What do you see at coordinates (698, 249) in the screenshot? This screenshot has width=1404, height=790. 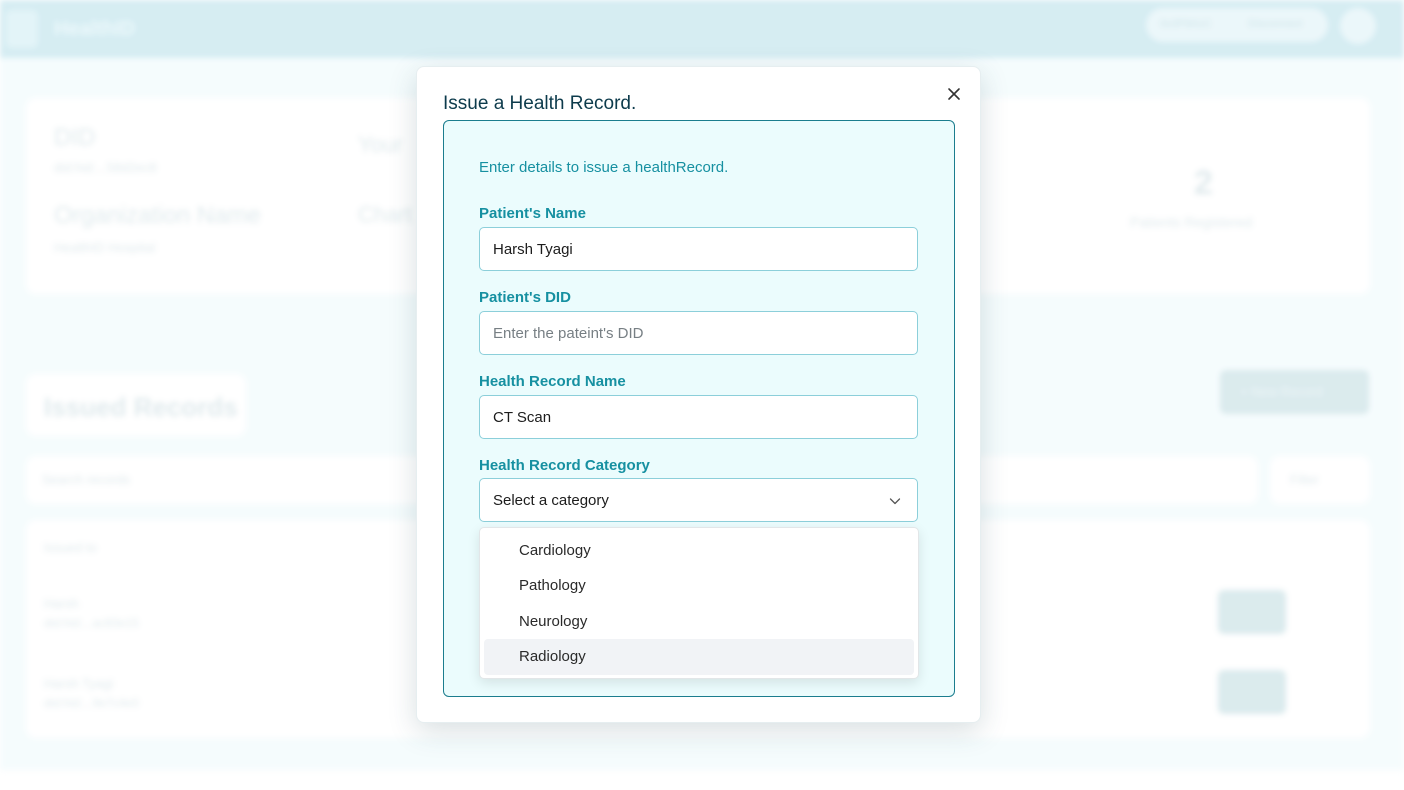 I see `patient-name-input` at bounding box center [698, 249].